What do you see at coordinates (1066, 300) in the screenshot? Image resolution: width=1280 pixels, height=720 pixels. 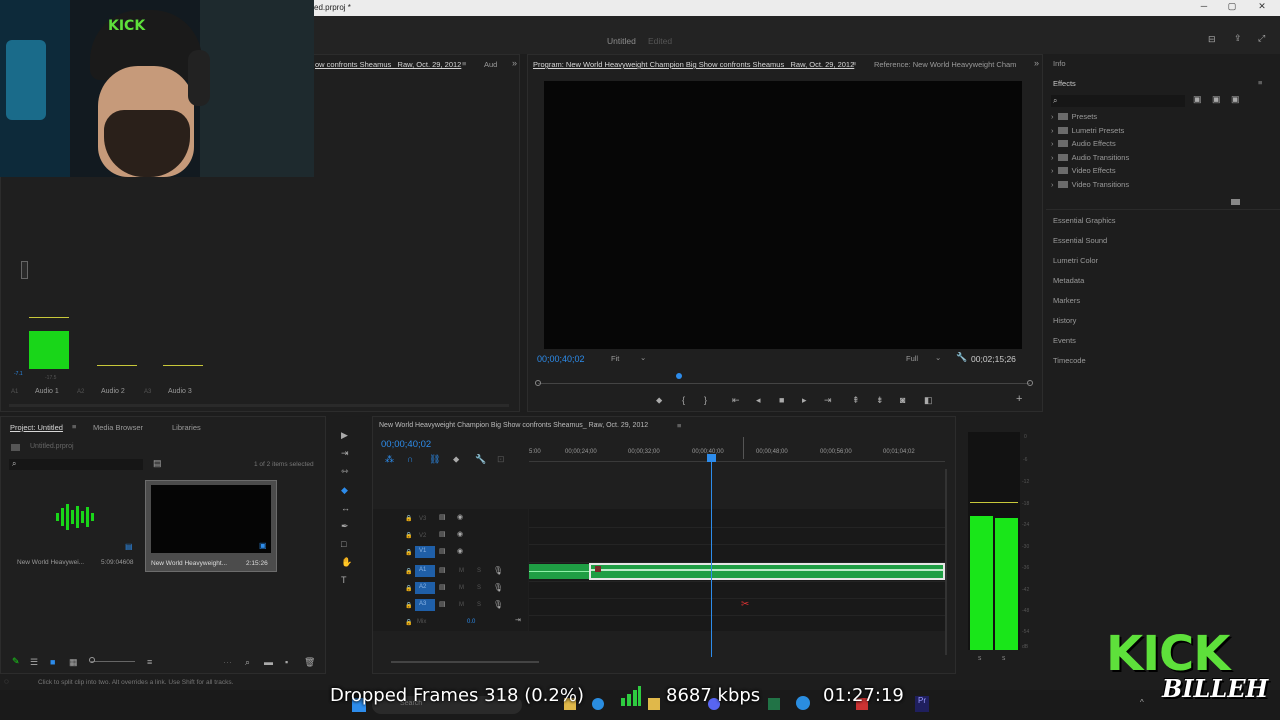 I see `markers-section: Markers` at bounding box center [1066, 300].